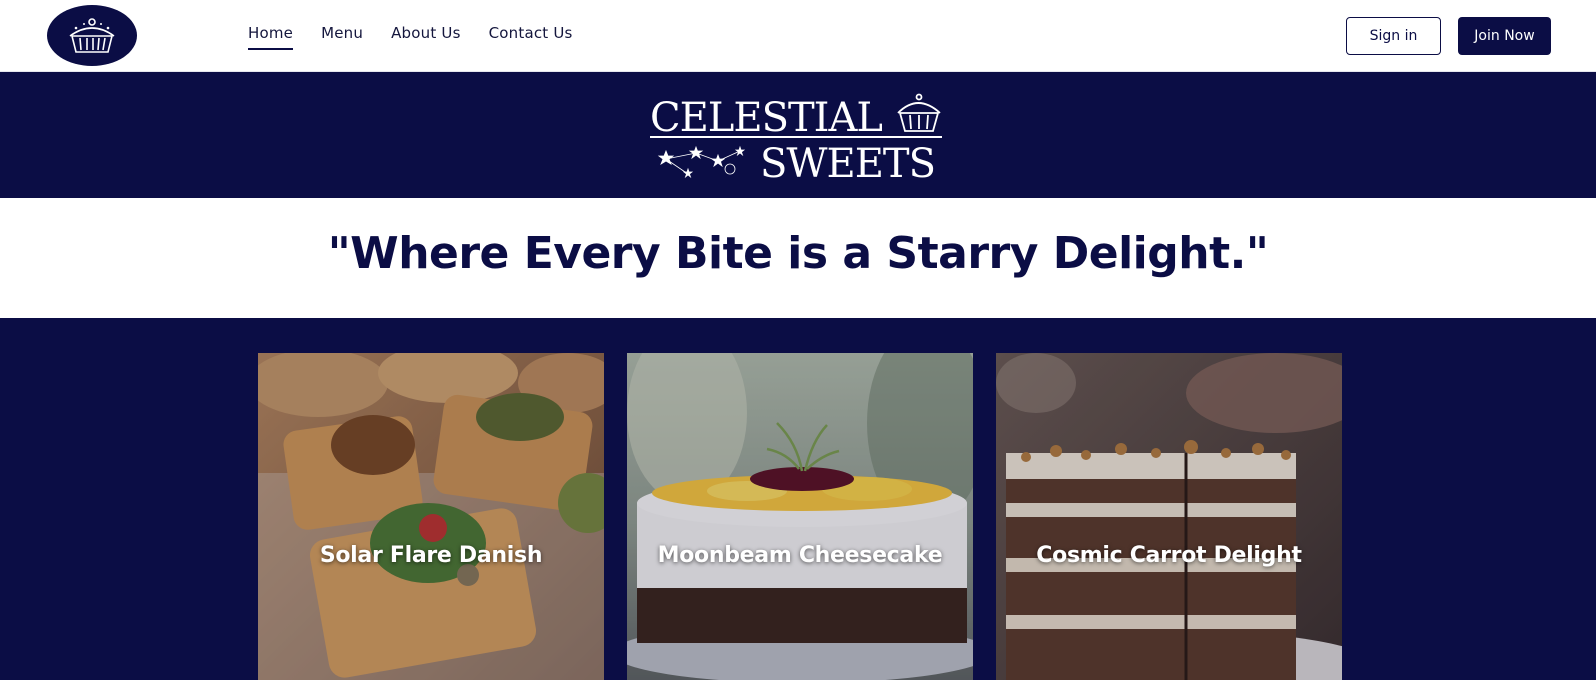 The width and height of the screenshot is (1596, 680). Describe the element at coordinates (919, 112) in the screenshot. I see `cupcake-icon` at that location.